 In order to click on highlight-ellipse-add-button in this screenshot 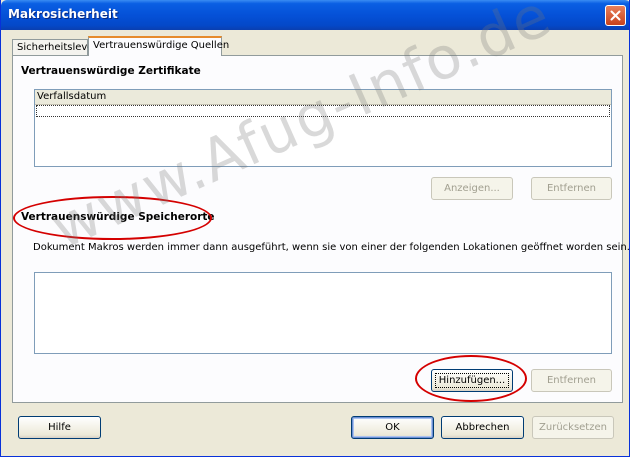, I will do `click(471, 378)`.